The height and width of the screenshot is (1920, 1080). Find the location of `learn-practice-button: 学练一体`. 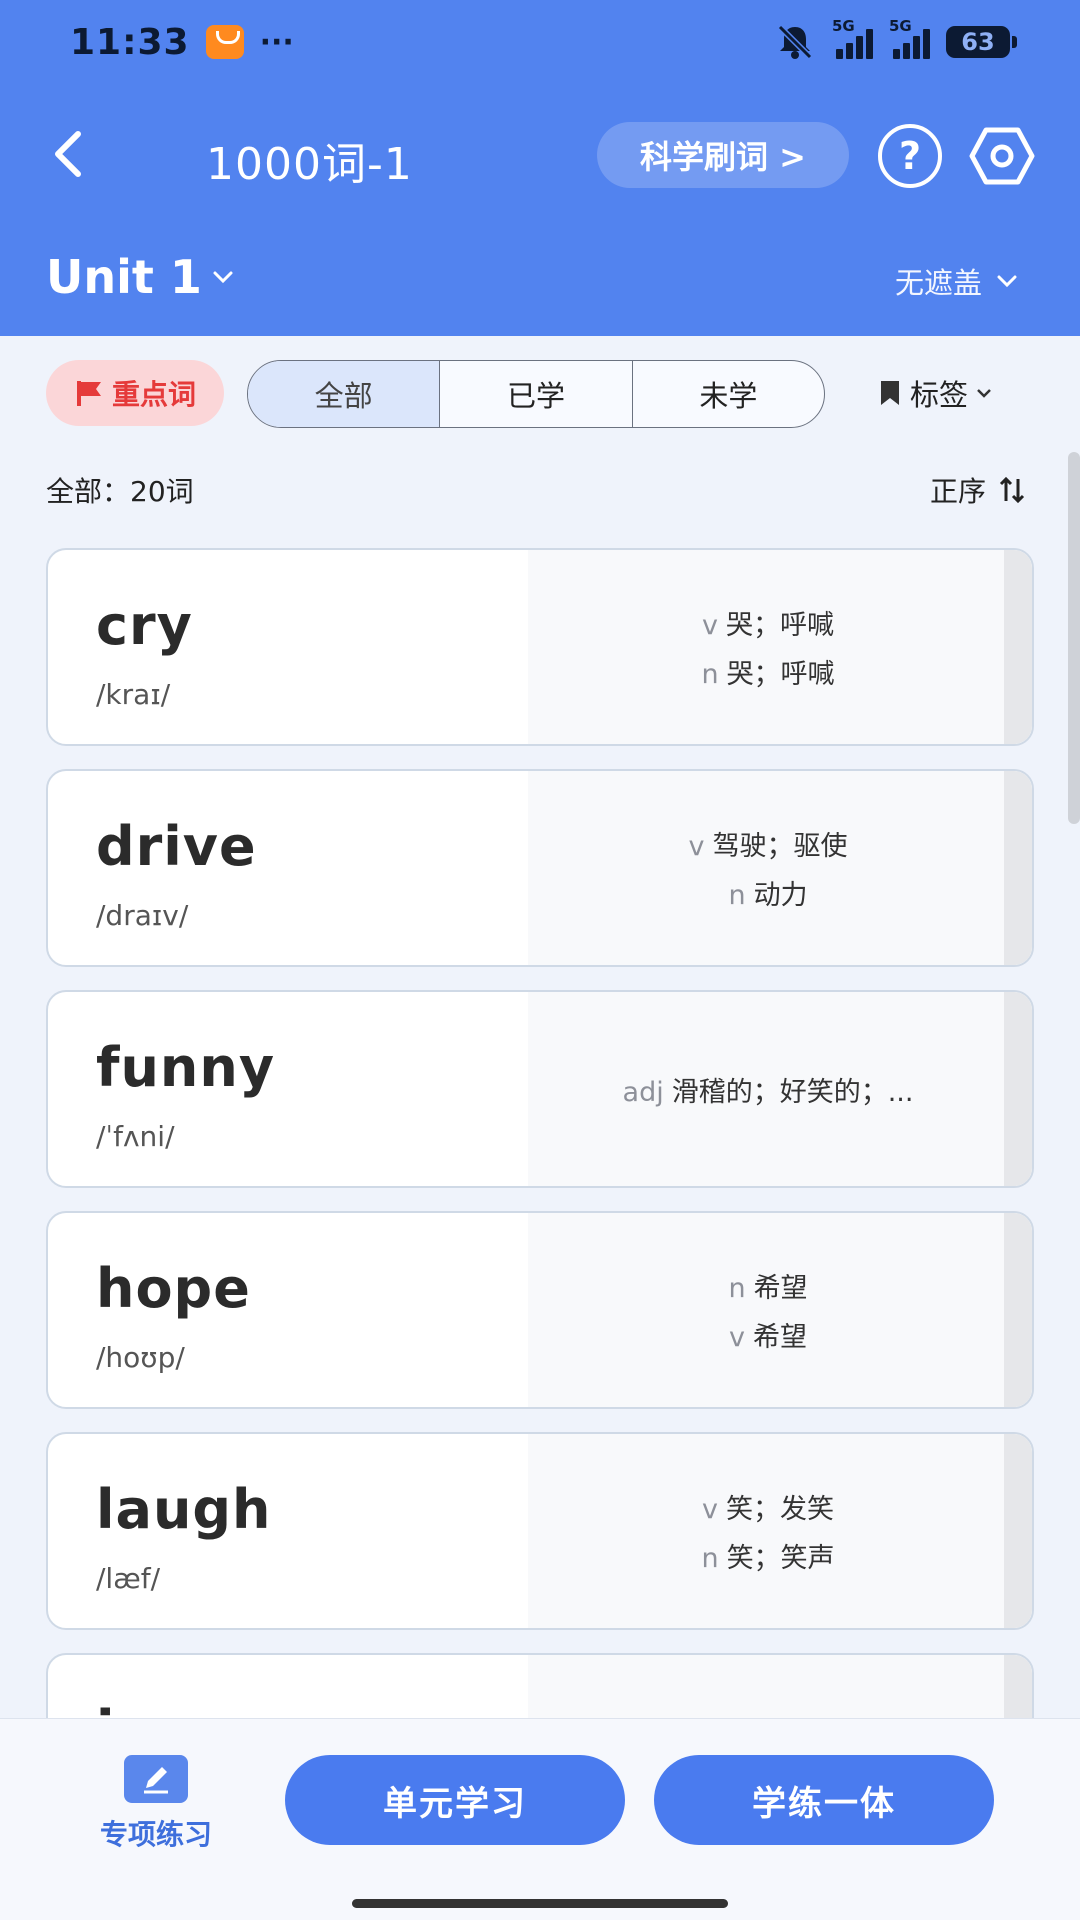

learn-practice-button: 学练一体 is located at coordinates (824, 1800).